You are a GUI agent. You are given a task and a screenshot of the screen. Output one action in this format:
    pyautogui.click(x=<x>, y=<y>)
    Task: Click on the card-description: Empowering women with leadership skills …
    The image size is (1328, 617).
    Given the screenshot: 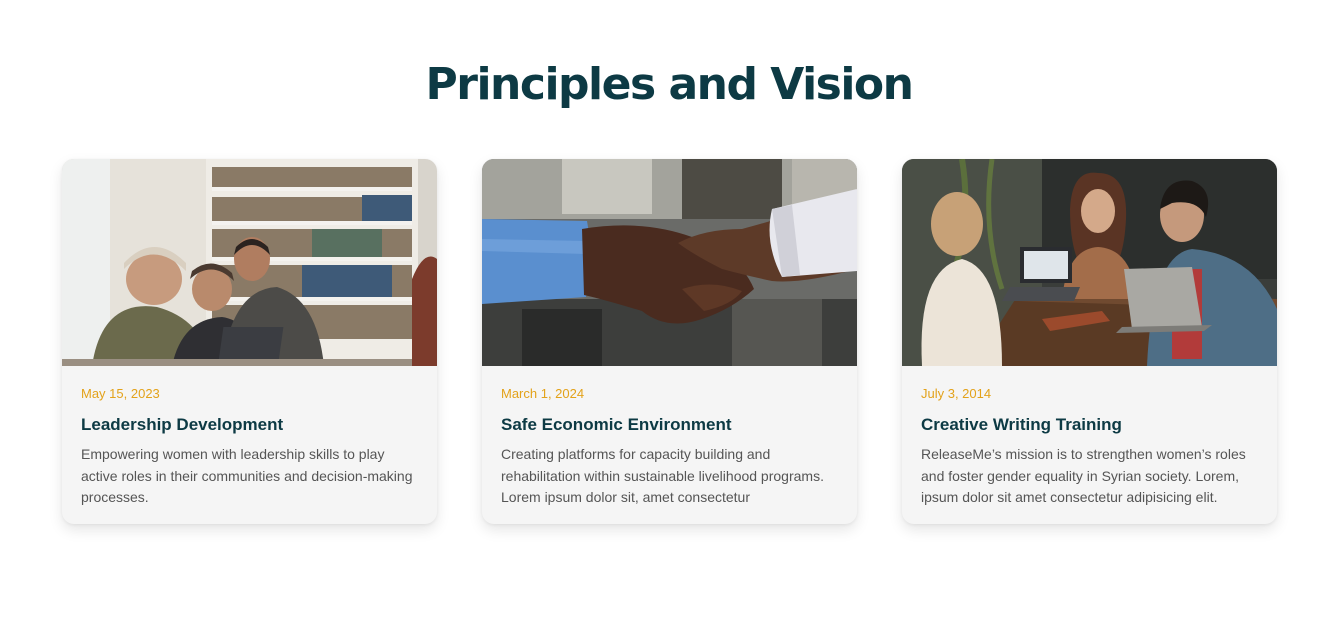 What is the action you would take?
    pyautogui.click(x=247, y=475)
    